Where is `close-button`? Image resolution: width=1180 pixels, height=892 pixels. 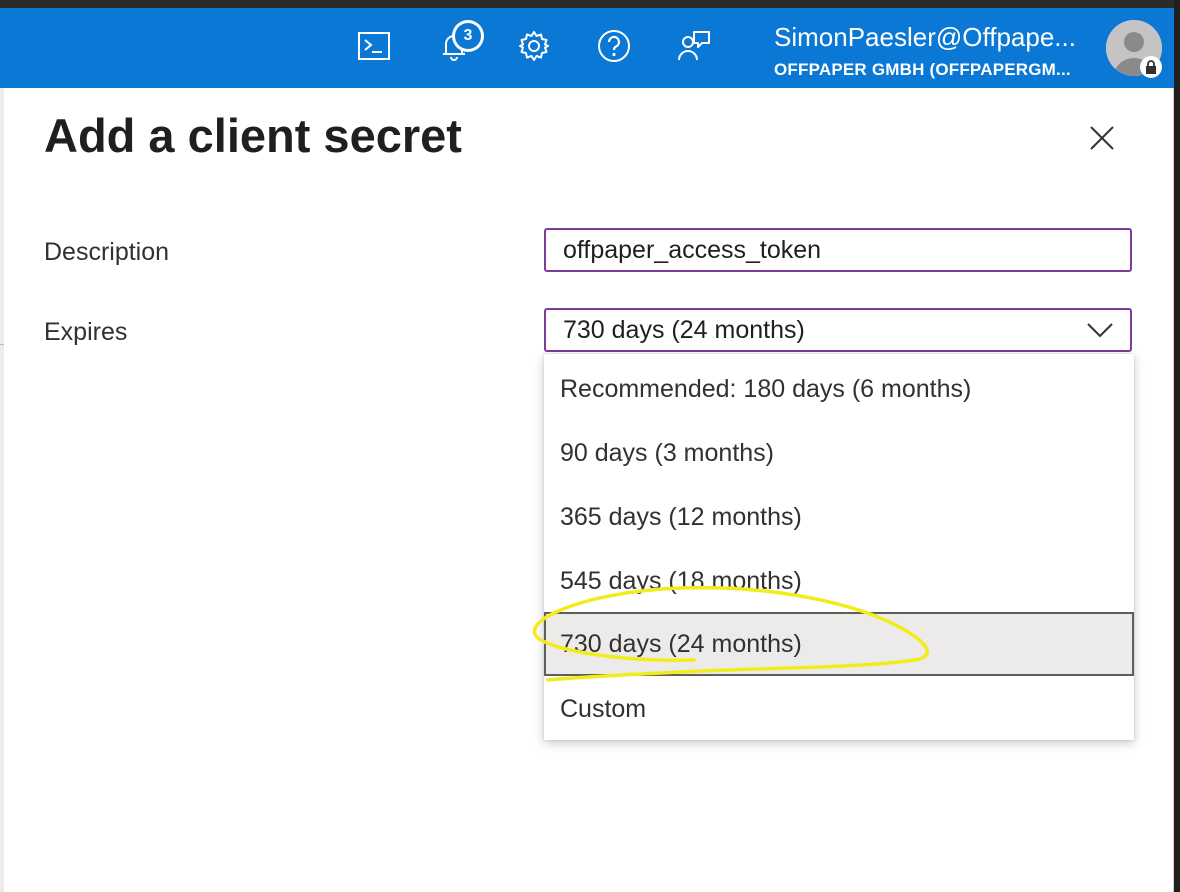
close-button is located at coordinates (1102, 138).